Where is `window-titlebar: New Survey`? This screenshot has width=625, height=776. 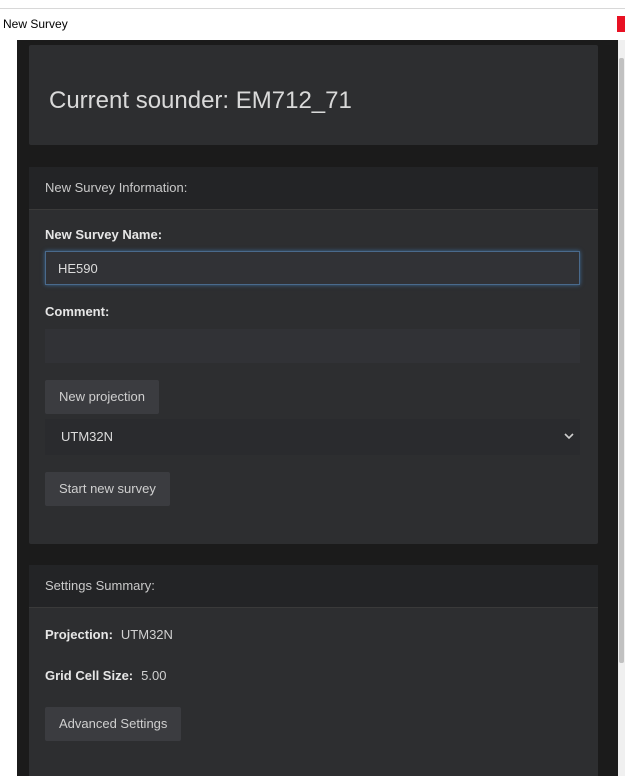
window-titlebar: New Survey is located at coordinates (312, 24).